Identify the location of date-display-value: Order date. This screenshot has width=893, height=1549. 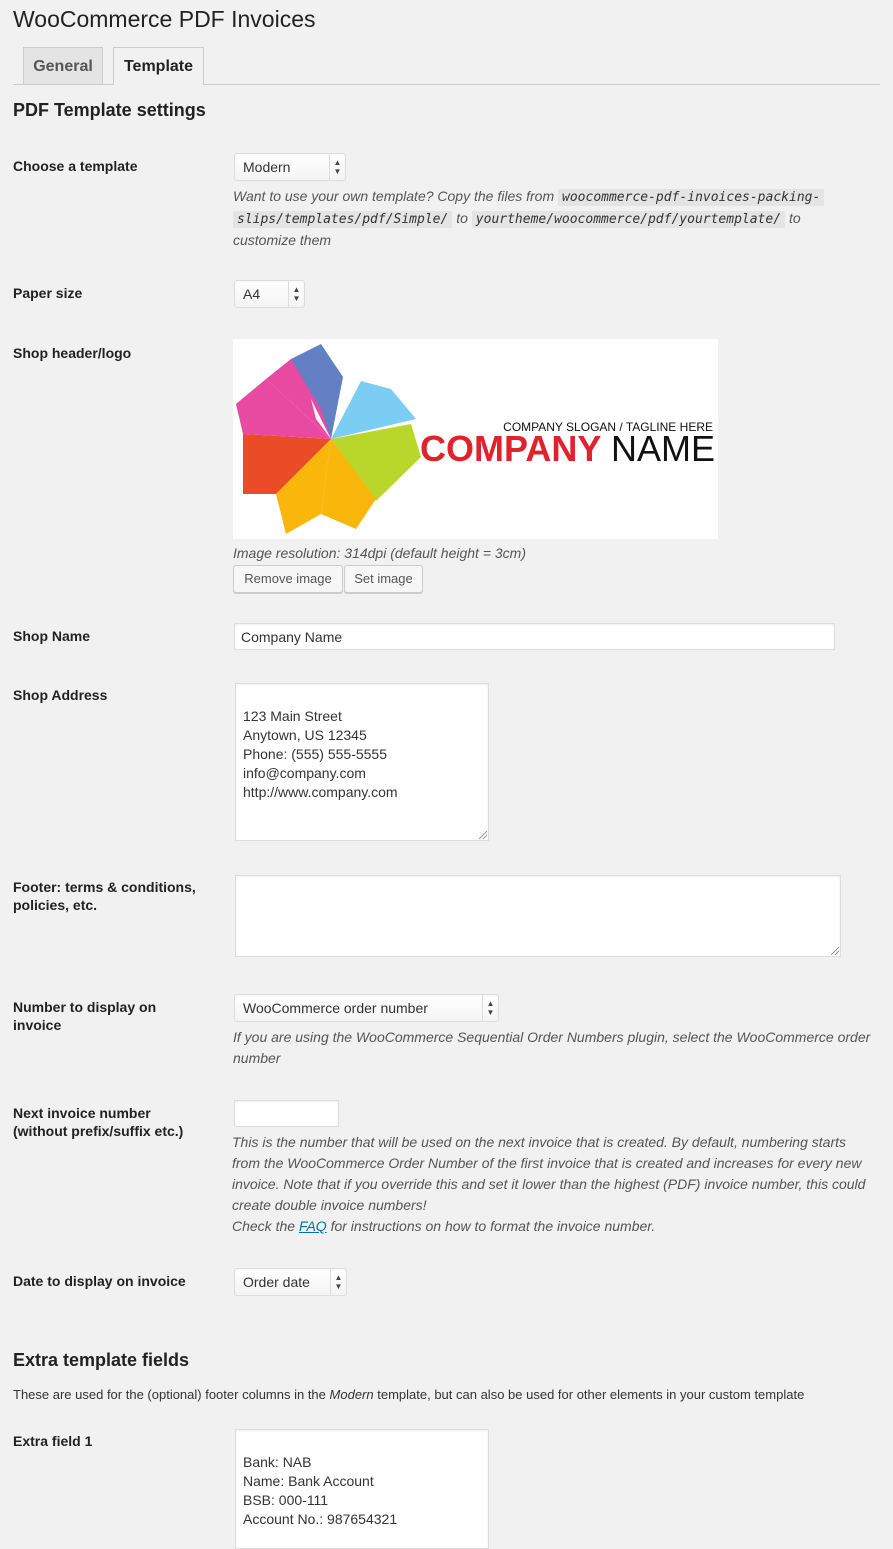
(276, 1282).